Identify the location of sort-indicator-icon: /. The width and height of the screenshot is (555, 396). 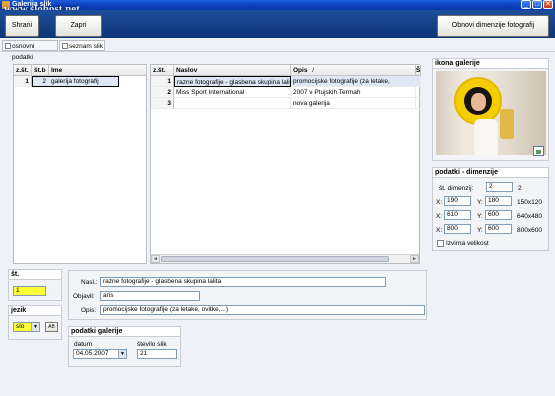
(313, 70).